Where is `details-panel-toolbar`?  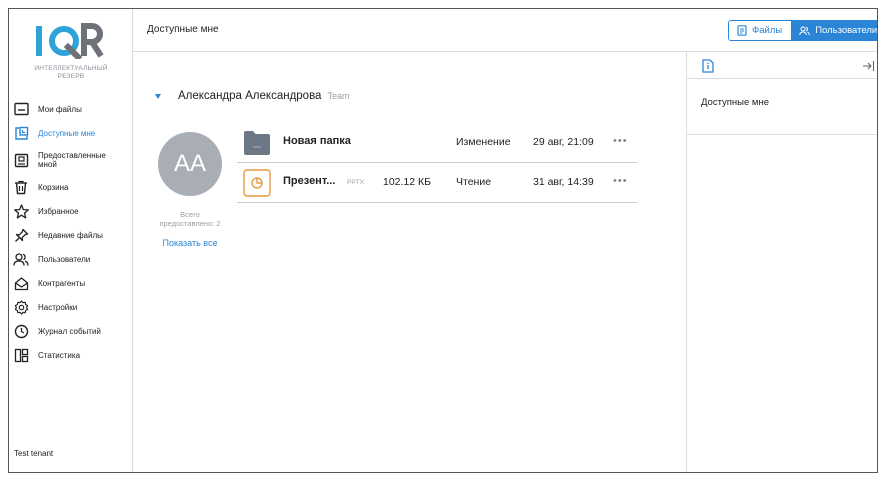
details-panel-toolbar is located at coordinates (782, 65).